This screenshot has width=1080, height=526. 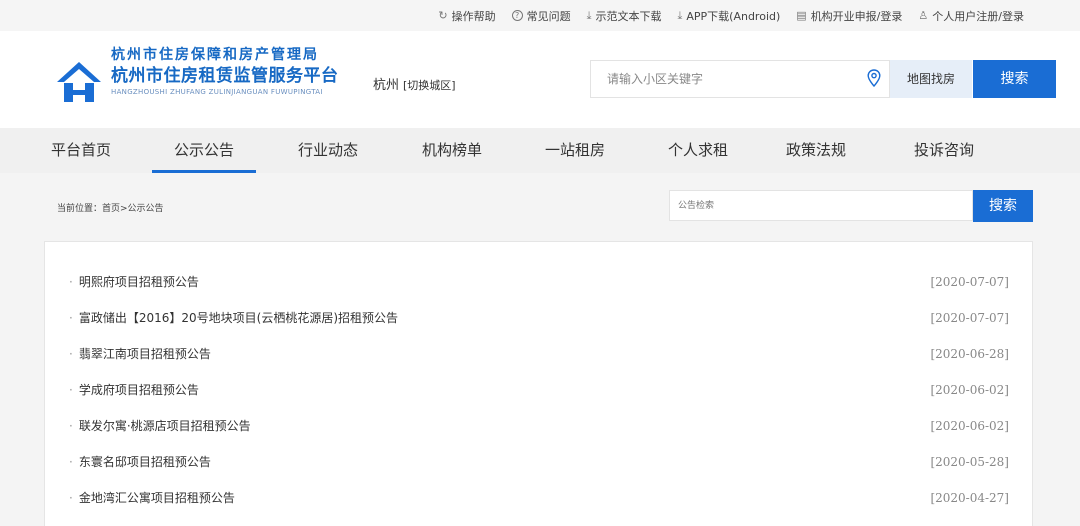 What do you see at coordinates (874, 78) in the screenshot?
I see `location-pin-icon` at bounding box center [874, 78].